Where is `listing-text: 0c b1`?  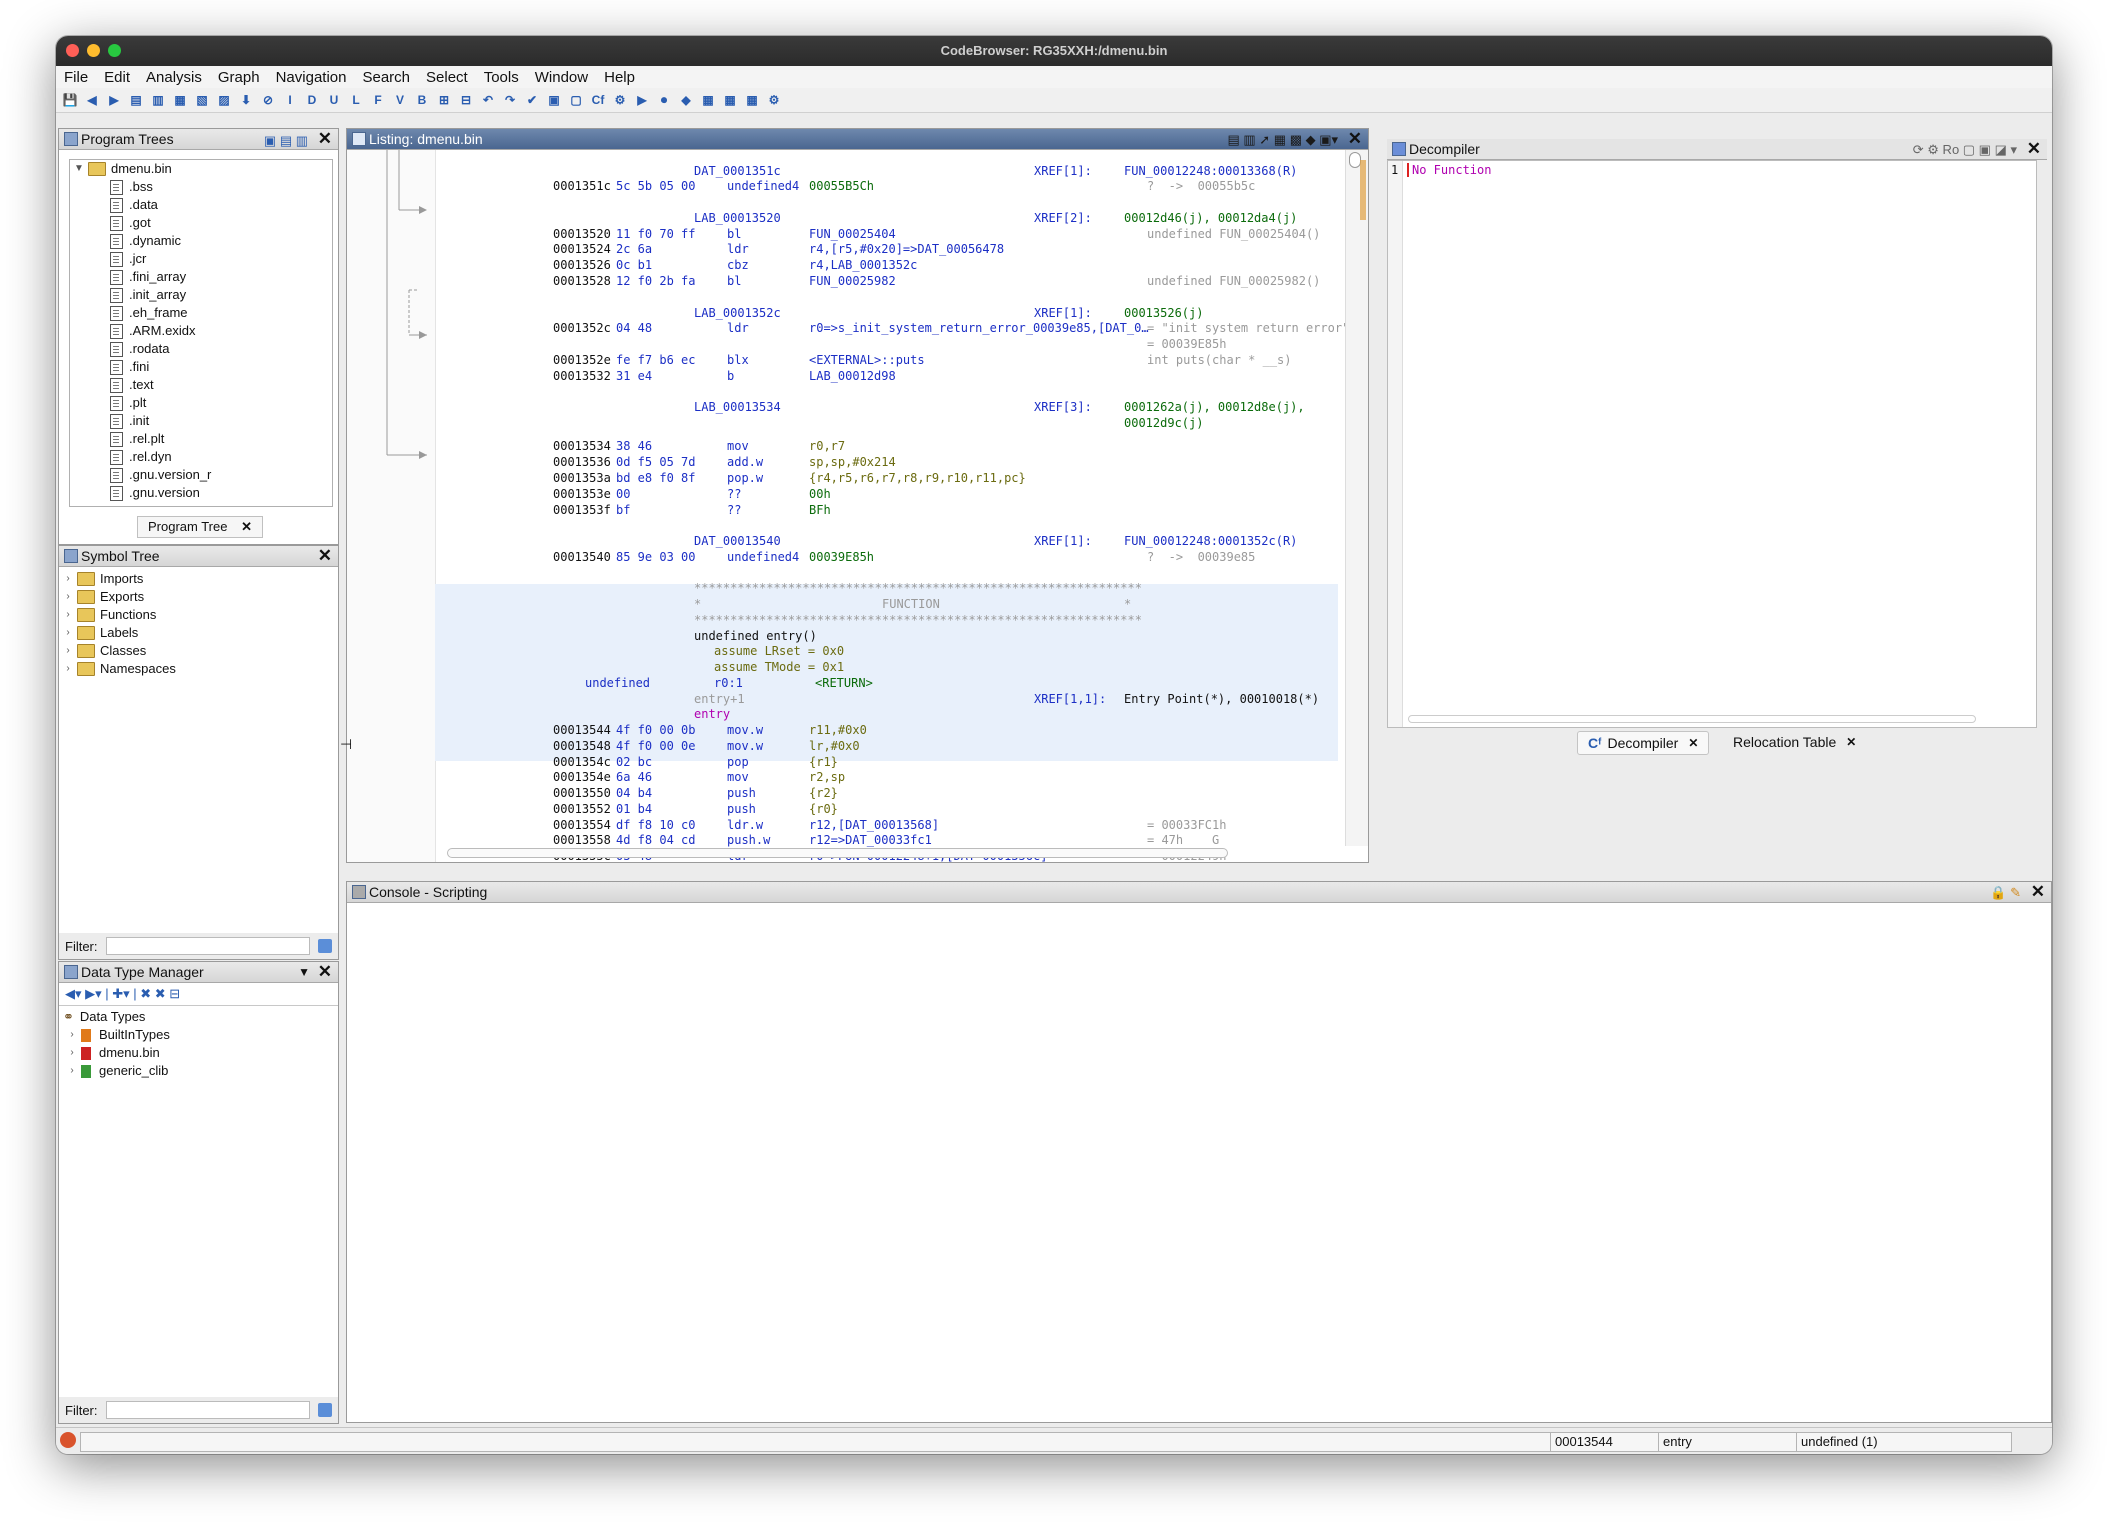
listing-text: 0c b1 is located at coordinates (634, 265).